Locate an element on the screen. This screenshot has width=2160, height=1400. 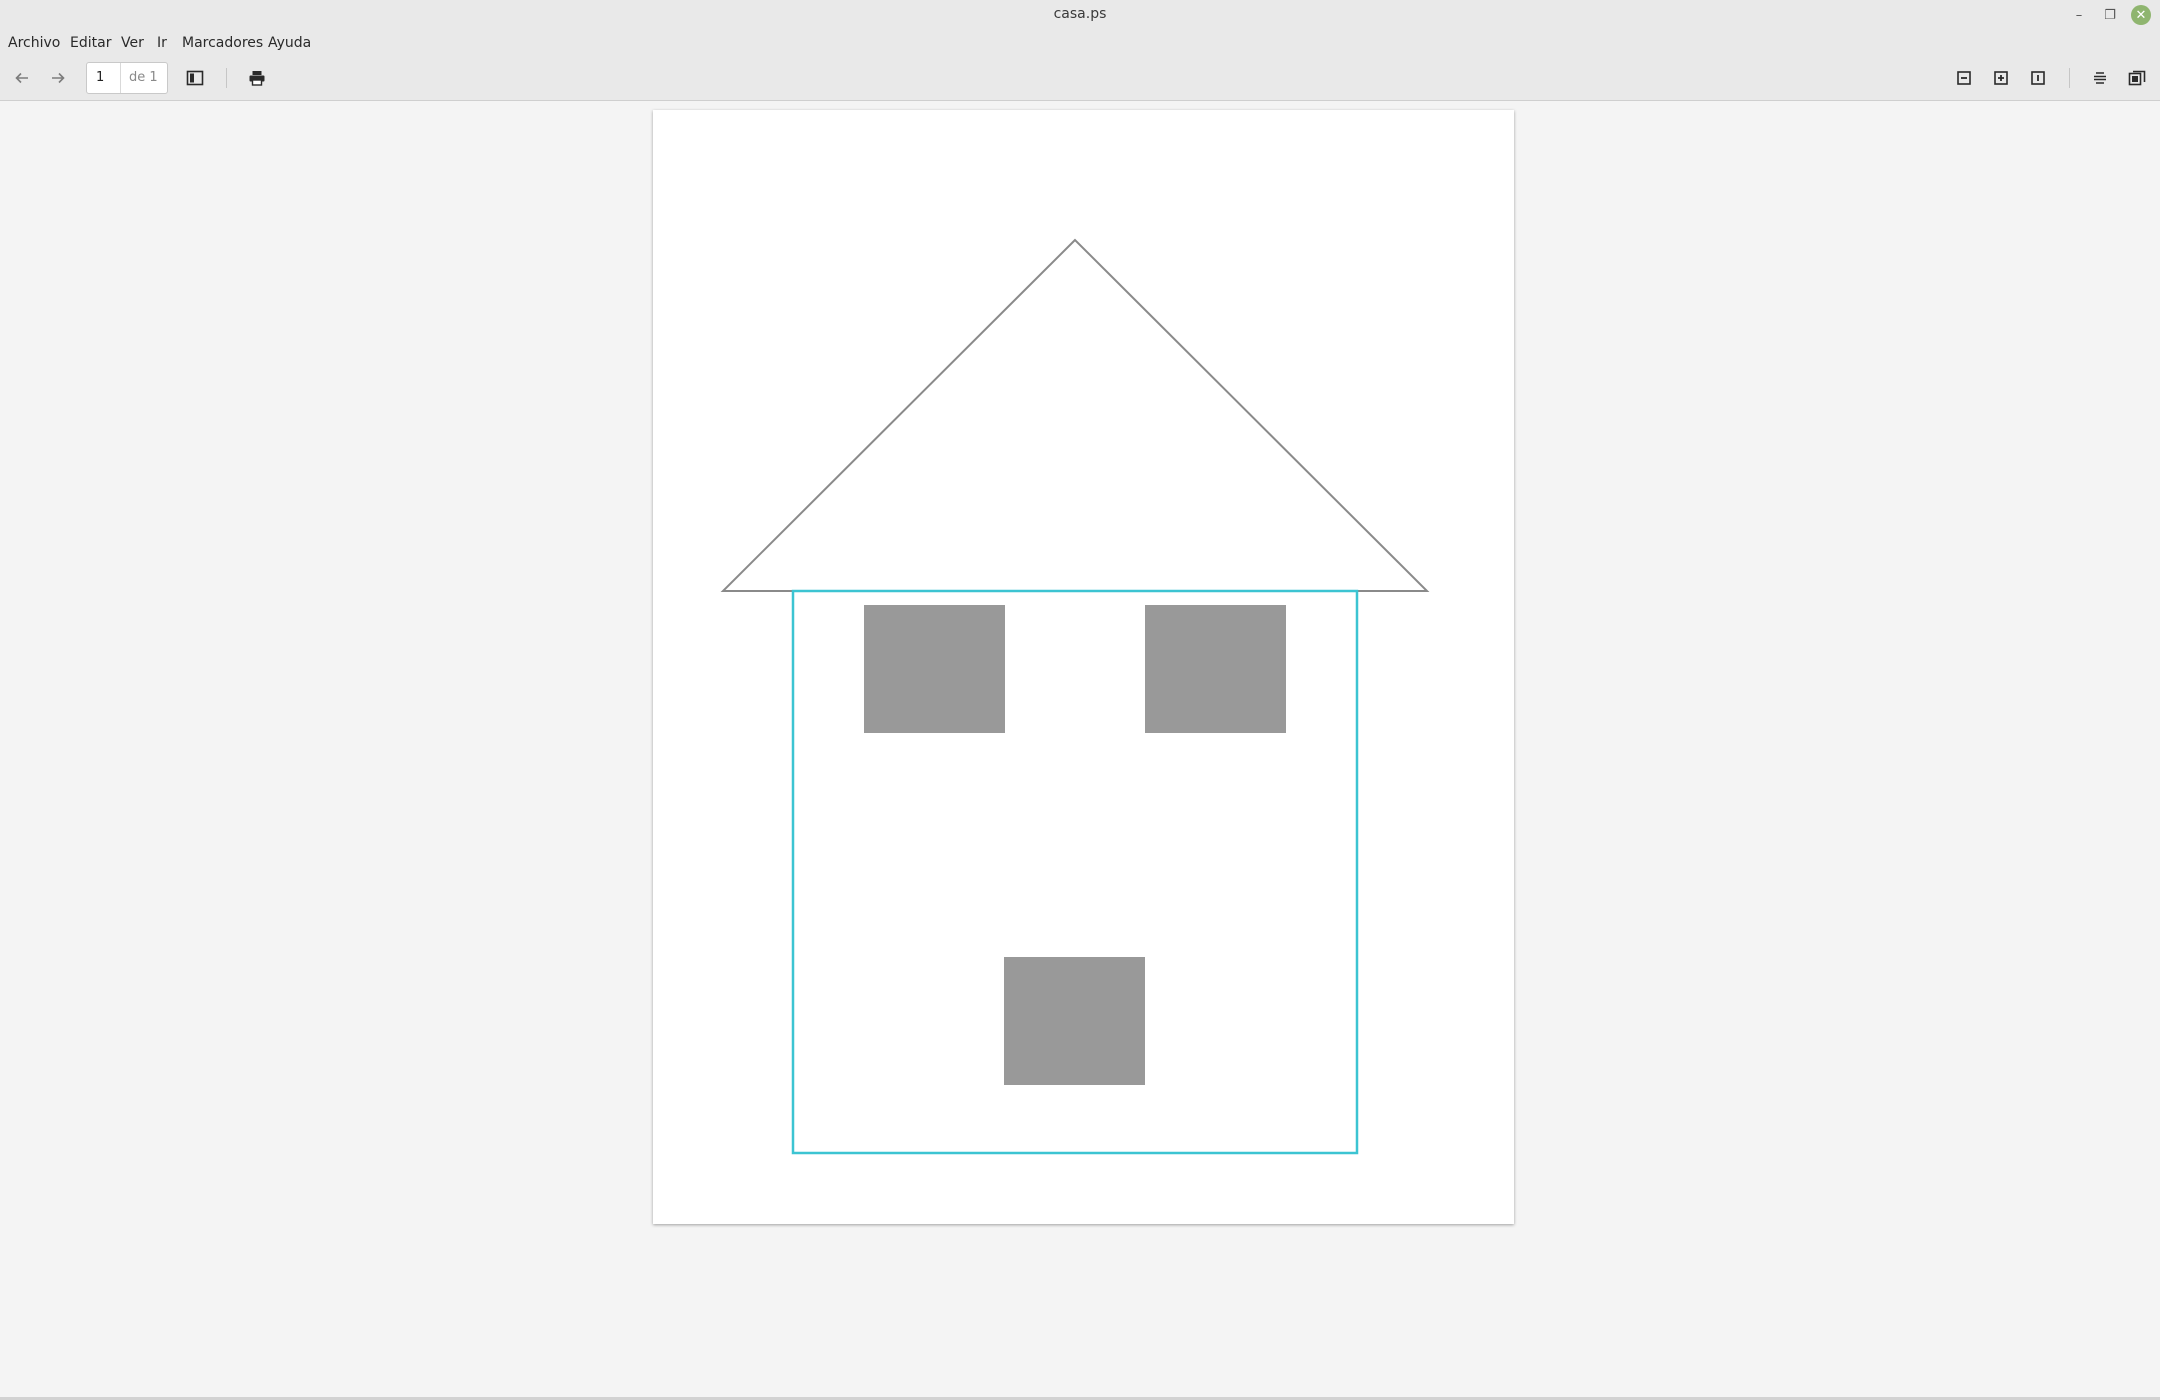
maximize-button: ❐ is located at coordinates (2110, 15).